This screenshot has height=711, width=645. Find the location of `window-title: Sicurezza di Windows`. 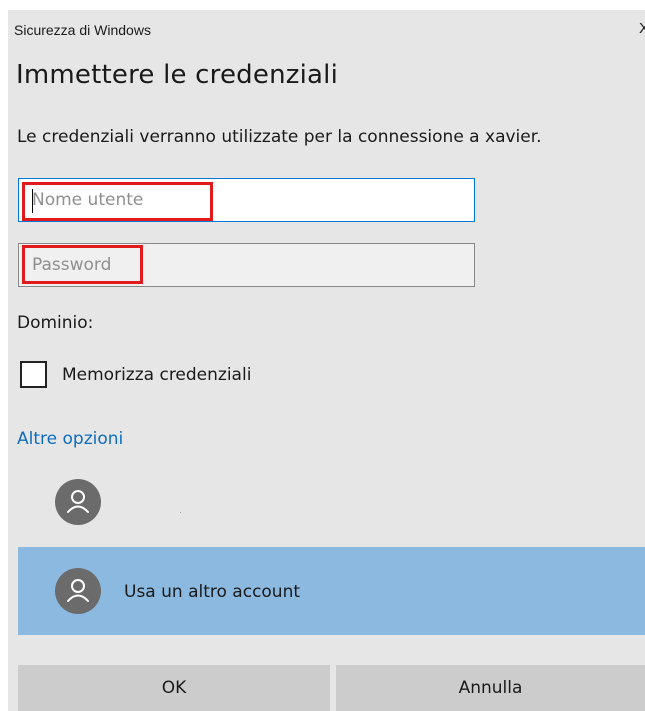

window-title: Sicurezza di Windows is located at coordinates (82, 30).